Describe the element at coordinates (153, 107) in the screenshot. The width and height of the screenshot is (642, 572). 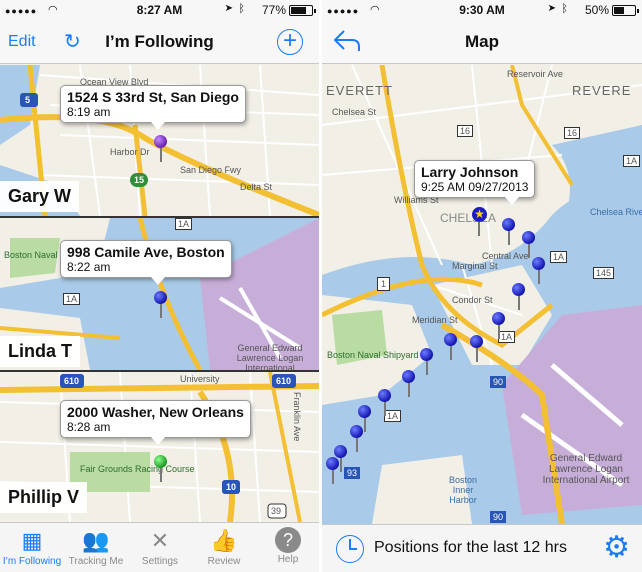
I see `location-callout: 1524 S 33rd St, San Diego 8:19 am` at that location.